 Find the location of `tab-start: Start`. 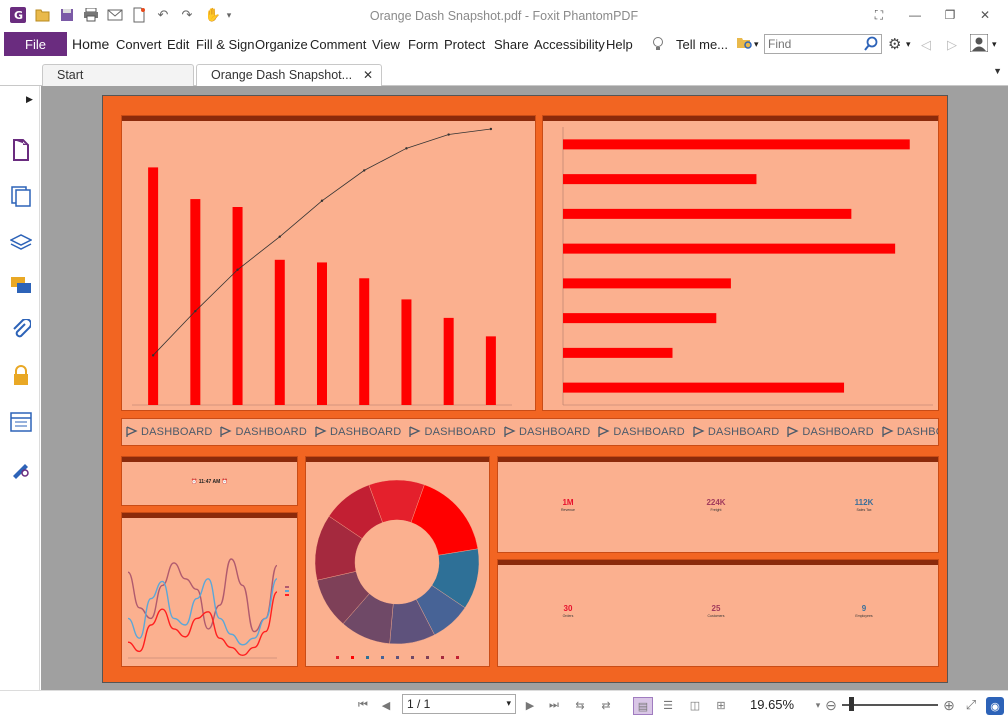

tab-start: Start is located at coordinates (118, 75).